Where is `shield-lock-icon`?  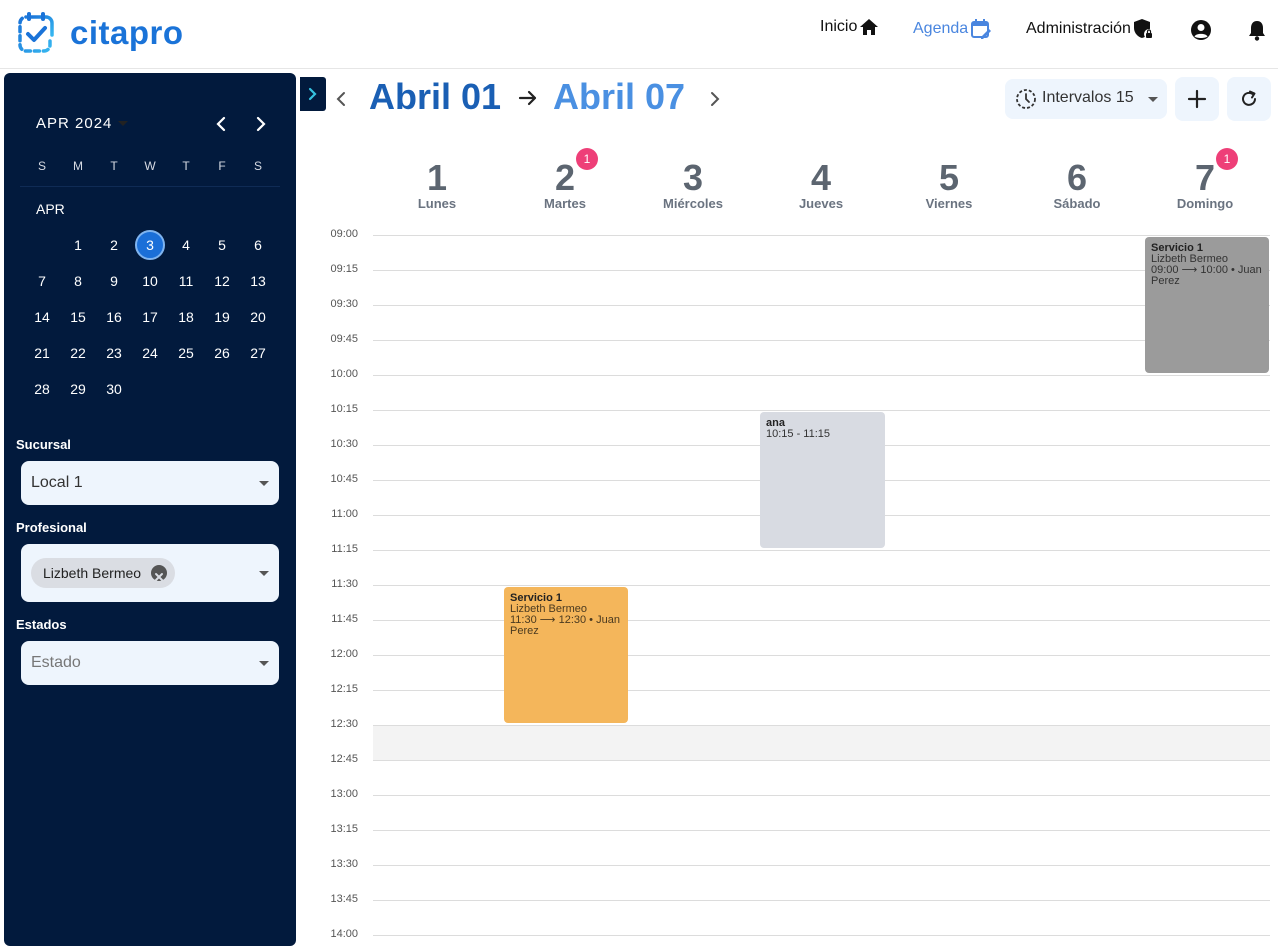 shield-lock-icon is located at coordinates (1143, 29).